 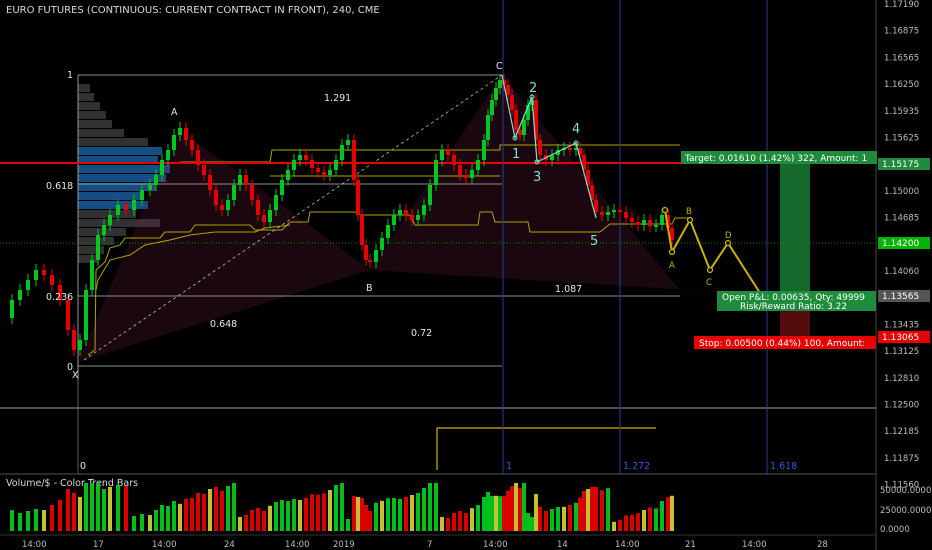 What do you see at coordinates (344, 545) in the screenshot?
I see `time-axis-label: 2019` at bounding box center [344, 545].